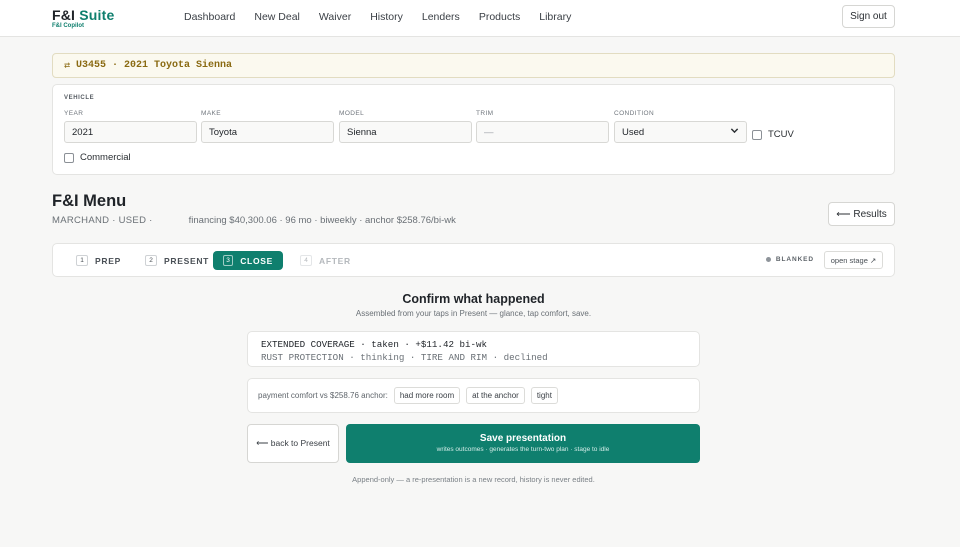 The image size is (960, 547). I want to click on nav-history: History, so click(386, 17).